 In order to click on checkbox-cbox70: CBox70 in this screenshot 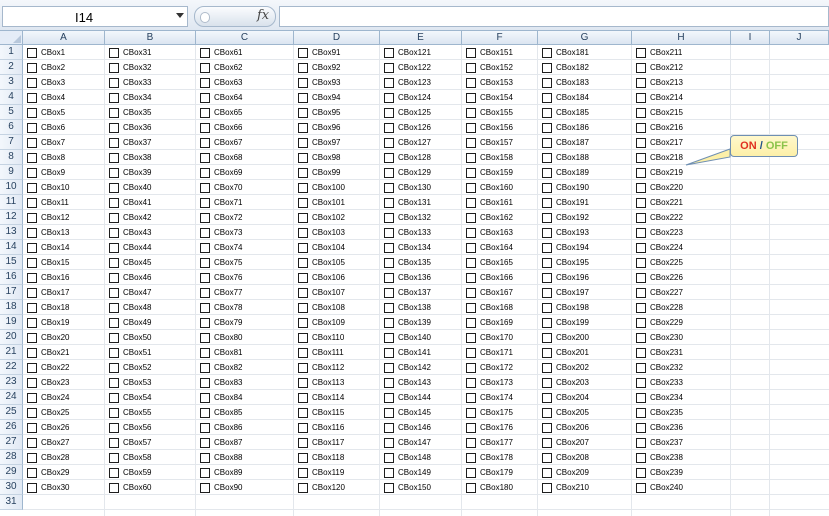, I will do `click(221, 188)`.